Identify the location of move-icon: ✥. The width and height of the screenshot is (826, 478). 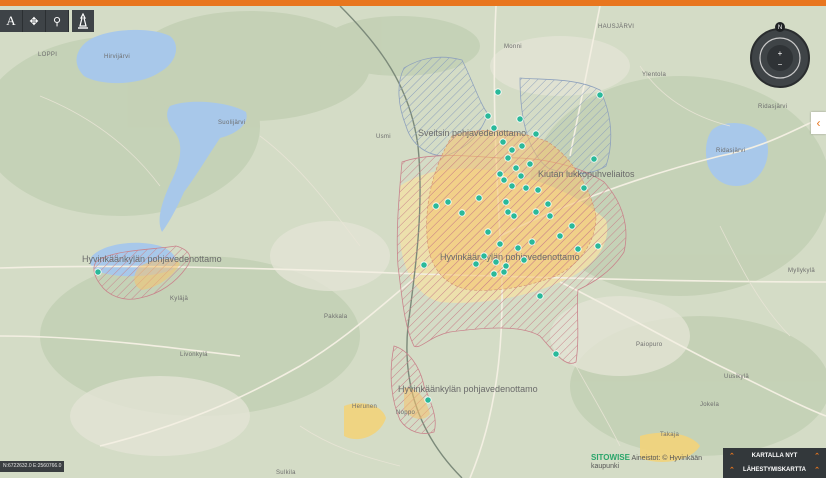
(34, 21).